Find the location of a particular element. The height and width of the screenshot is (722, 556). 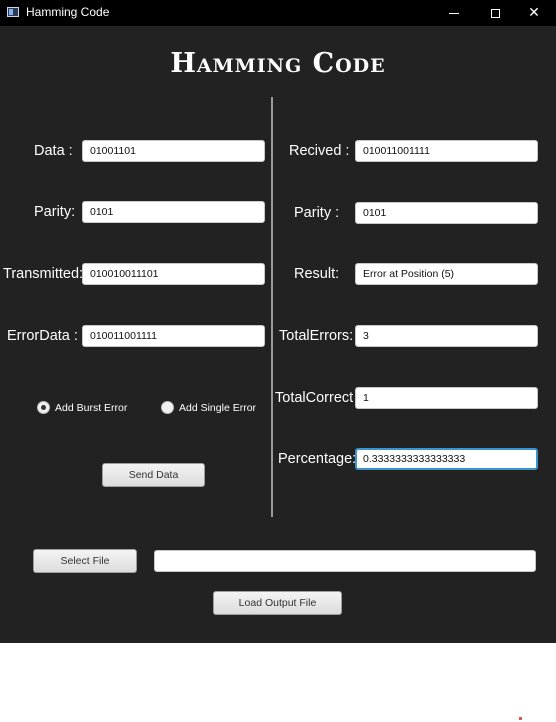

transmitted-input: 010010011101 is located at coordinates (173, 274).